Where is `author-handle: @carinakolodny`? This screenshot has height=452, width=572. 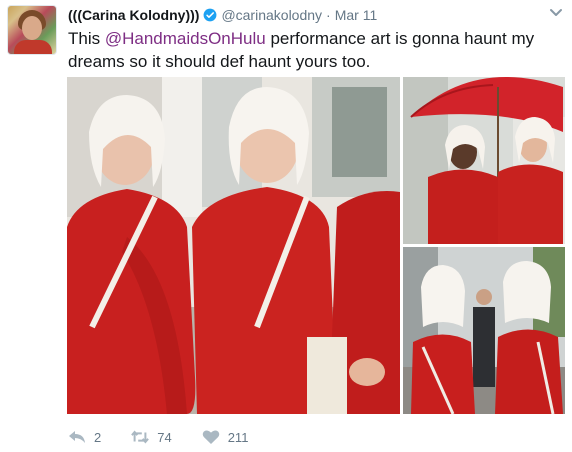 author-handle: @carinakolodny is located at coordinates (271, 15).